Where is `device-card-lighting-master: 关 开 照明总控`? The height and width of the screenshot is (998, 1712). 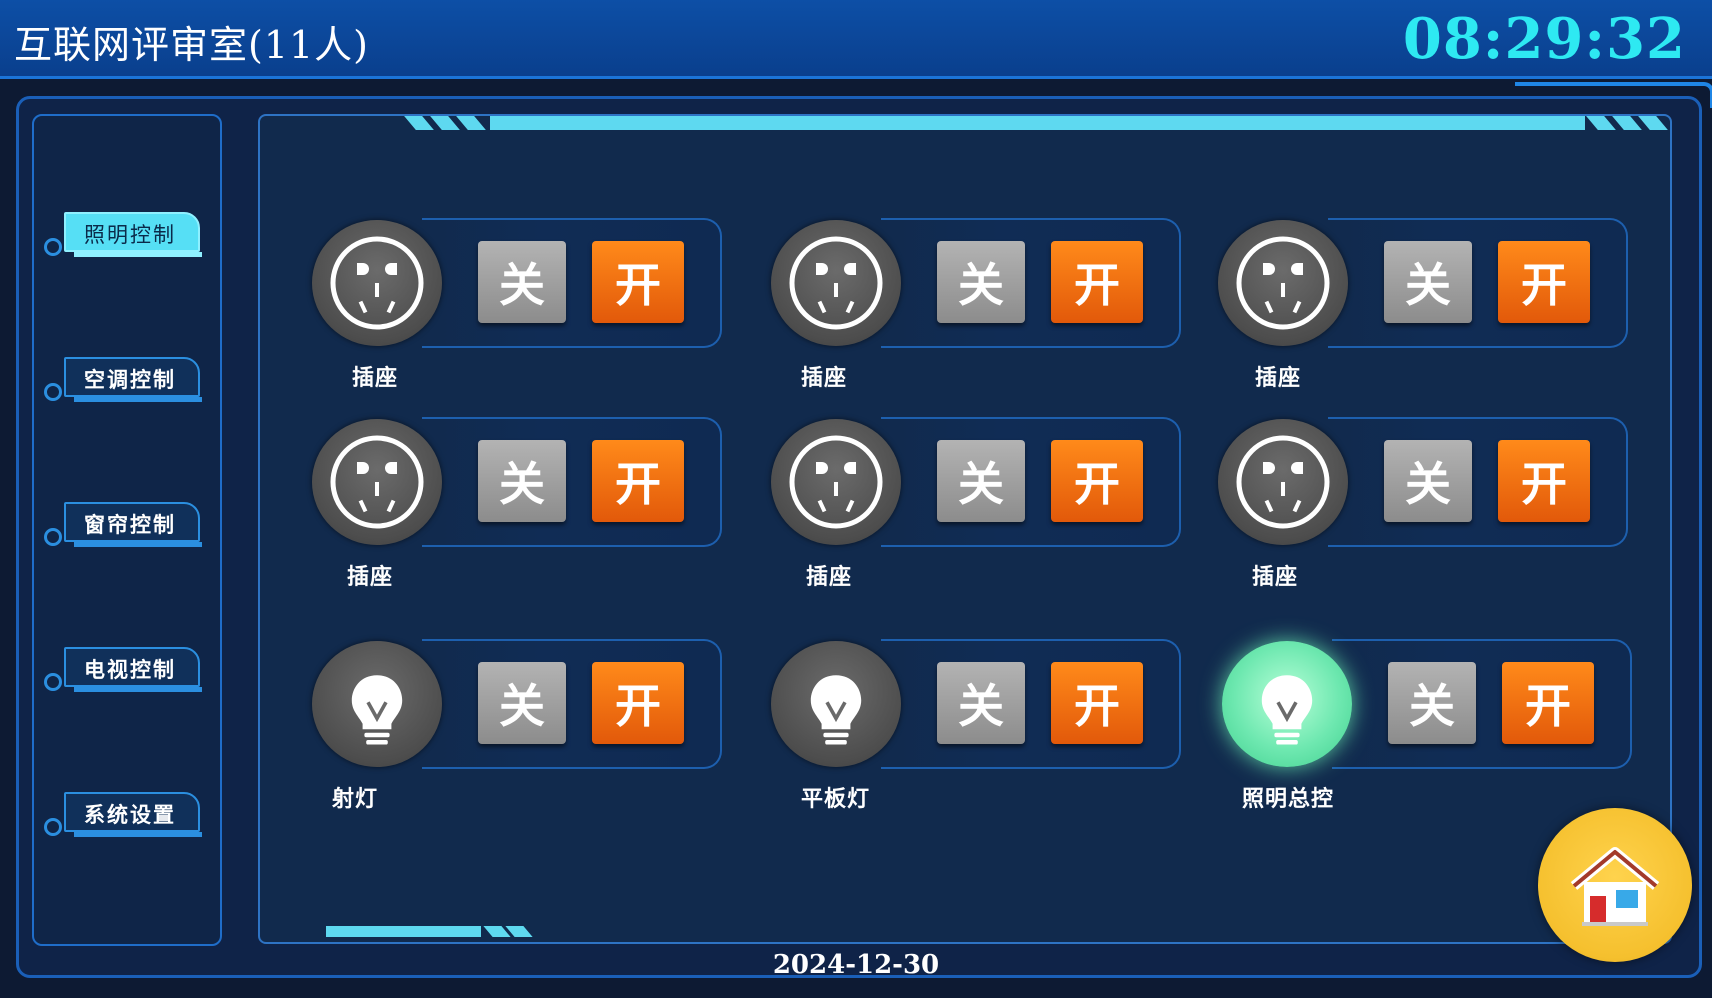
device-card-lighting-master: 关 开 照明总控 is located at coordinates (1427, 725).